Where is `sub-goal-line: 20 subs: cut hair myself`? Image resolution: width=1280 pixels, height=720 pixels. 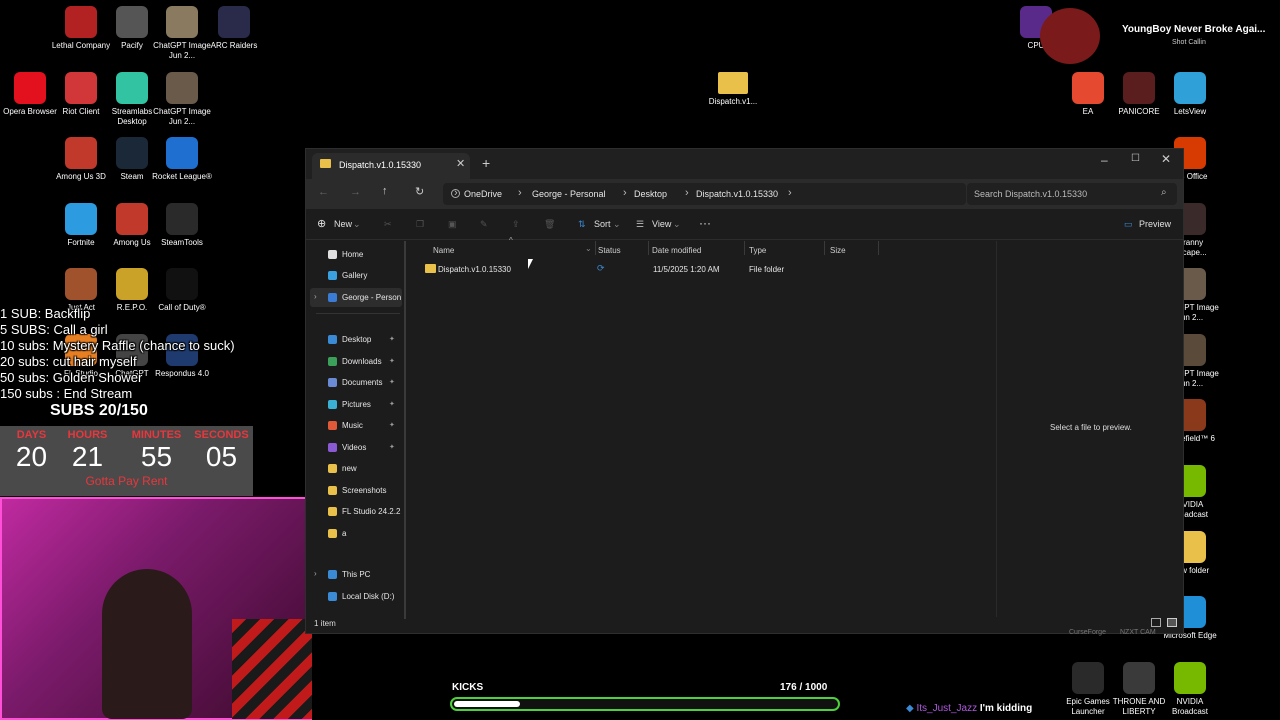 sub-goal-line: 20 subs: cut hair myself is located at coordinates (68, 361).